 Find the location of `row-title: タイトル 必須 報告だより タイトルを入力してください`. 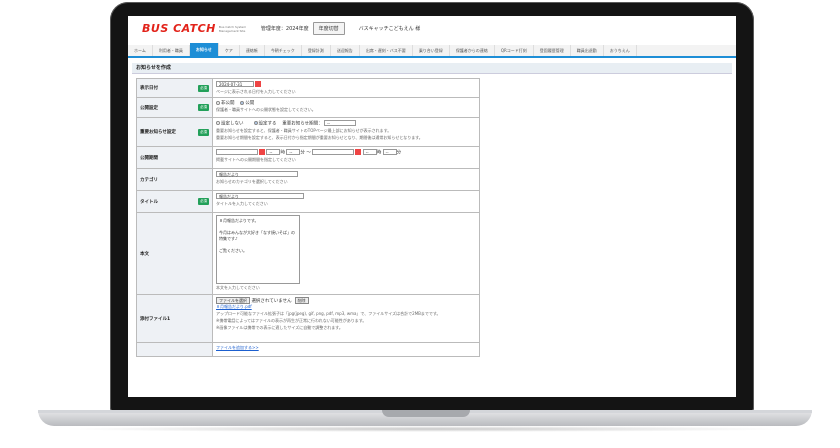

row-title: タイトル 必須 報告だより タイトルを入力してください is located at coordinates (308, 202).